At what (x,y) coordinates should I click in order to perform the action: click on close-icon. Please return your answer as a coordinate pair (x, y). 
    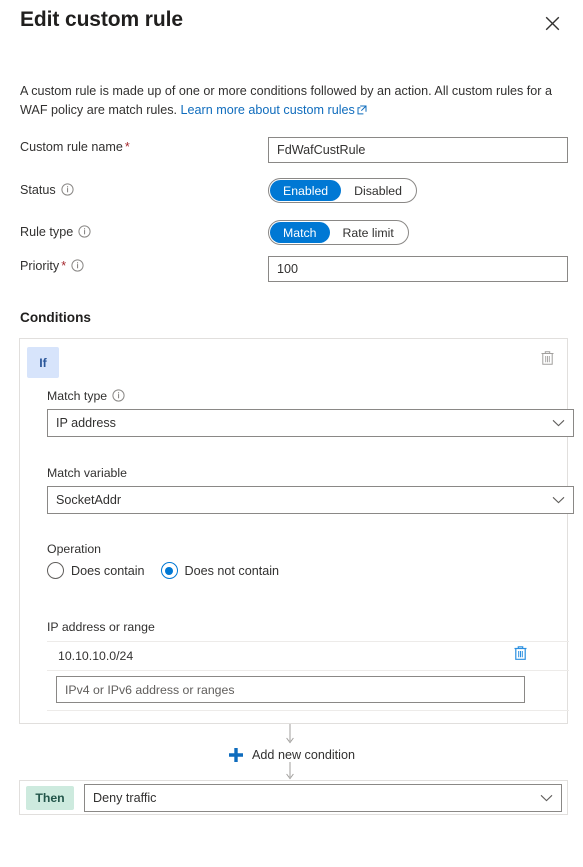
    Looking at the image, I should click on (552, 23).